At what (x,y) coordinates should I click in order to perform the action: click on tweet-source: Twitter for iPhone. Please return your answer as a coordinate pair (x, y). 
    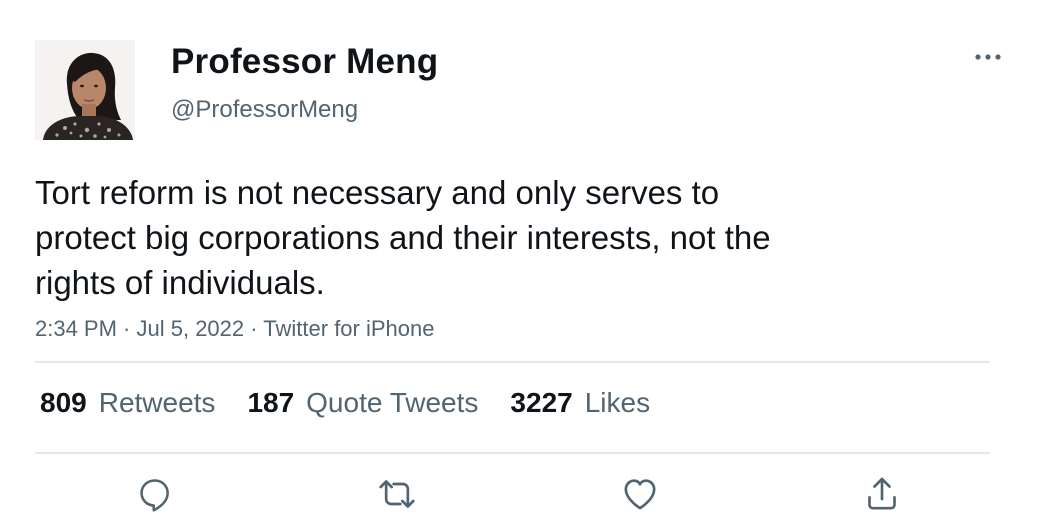
    Looking at the image, I should click on (348, 328).